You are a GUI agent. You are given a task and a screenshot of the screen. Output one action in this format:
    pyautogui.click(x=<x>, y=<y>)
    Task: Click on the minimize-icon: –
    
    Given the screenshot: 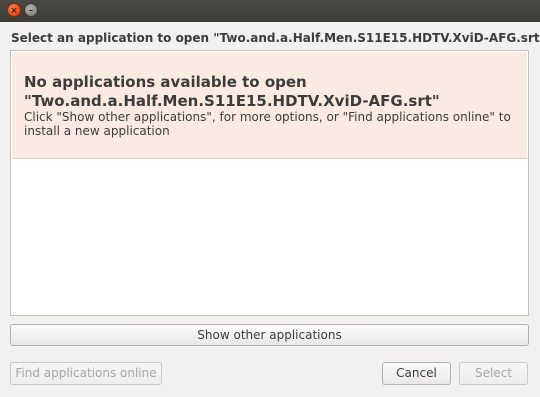 What is the action you would take?
    pyautogui.click(x=31, y=11)
    